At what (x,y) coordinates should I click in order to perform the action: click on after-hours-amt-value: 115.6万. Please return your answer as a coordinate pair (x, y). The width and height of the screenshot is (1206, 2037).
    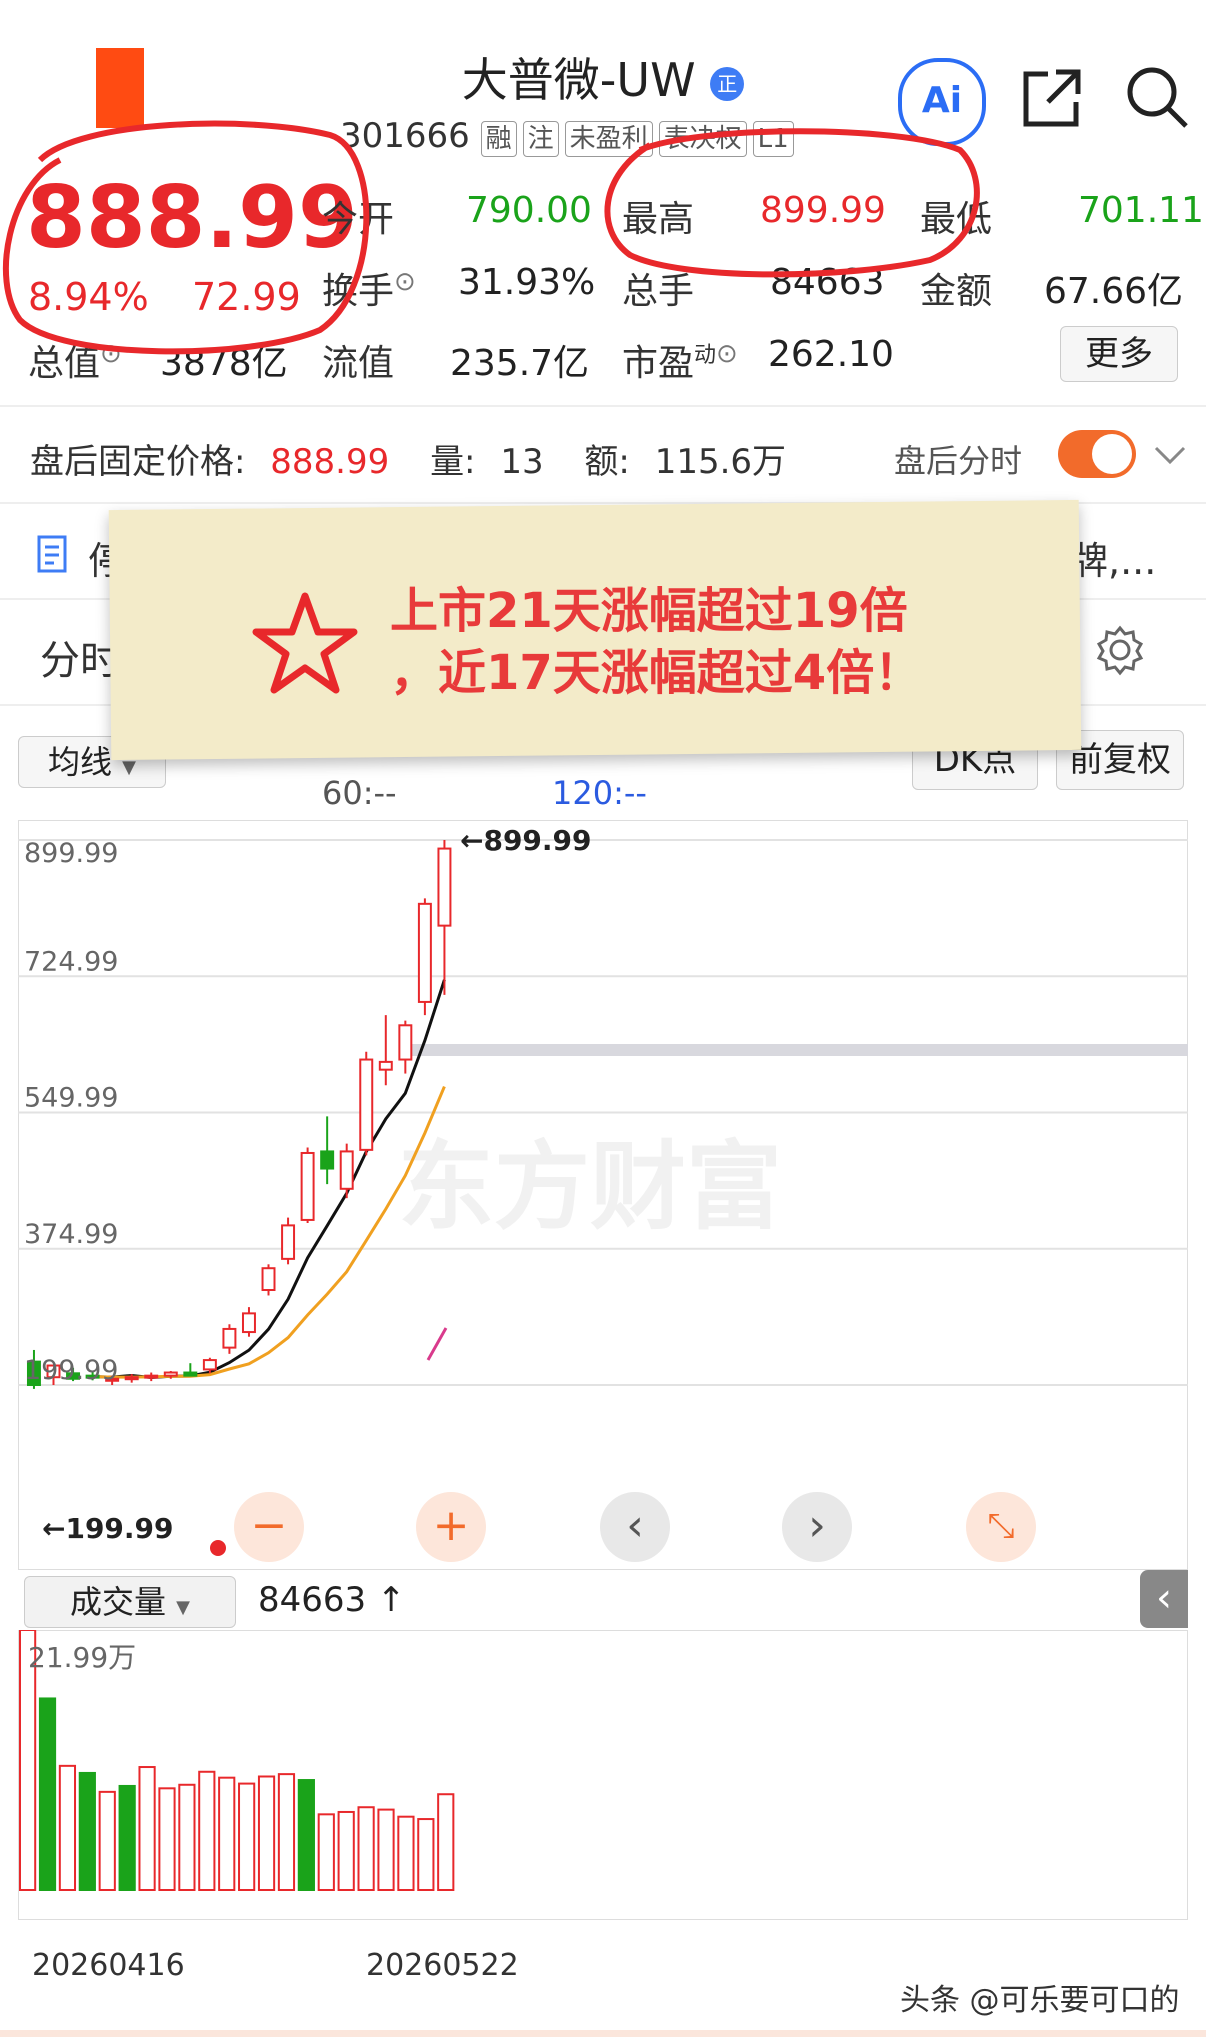
    Looking at the image, I should click on (720, 462).